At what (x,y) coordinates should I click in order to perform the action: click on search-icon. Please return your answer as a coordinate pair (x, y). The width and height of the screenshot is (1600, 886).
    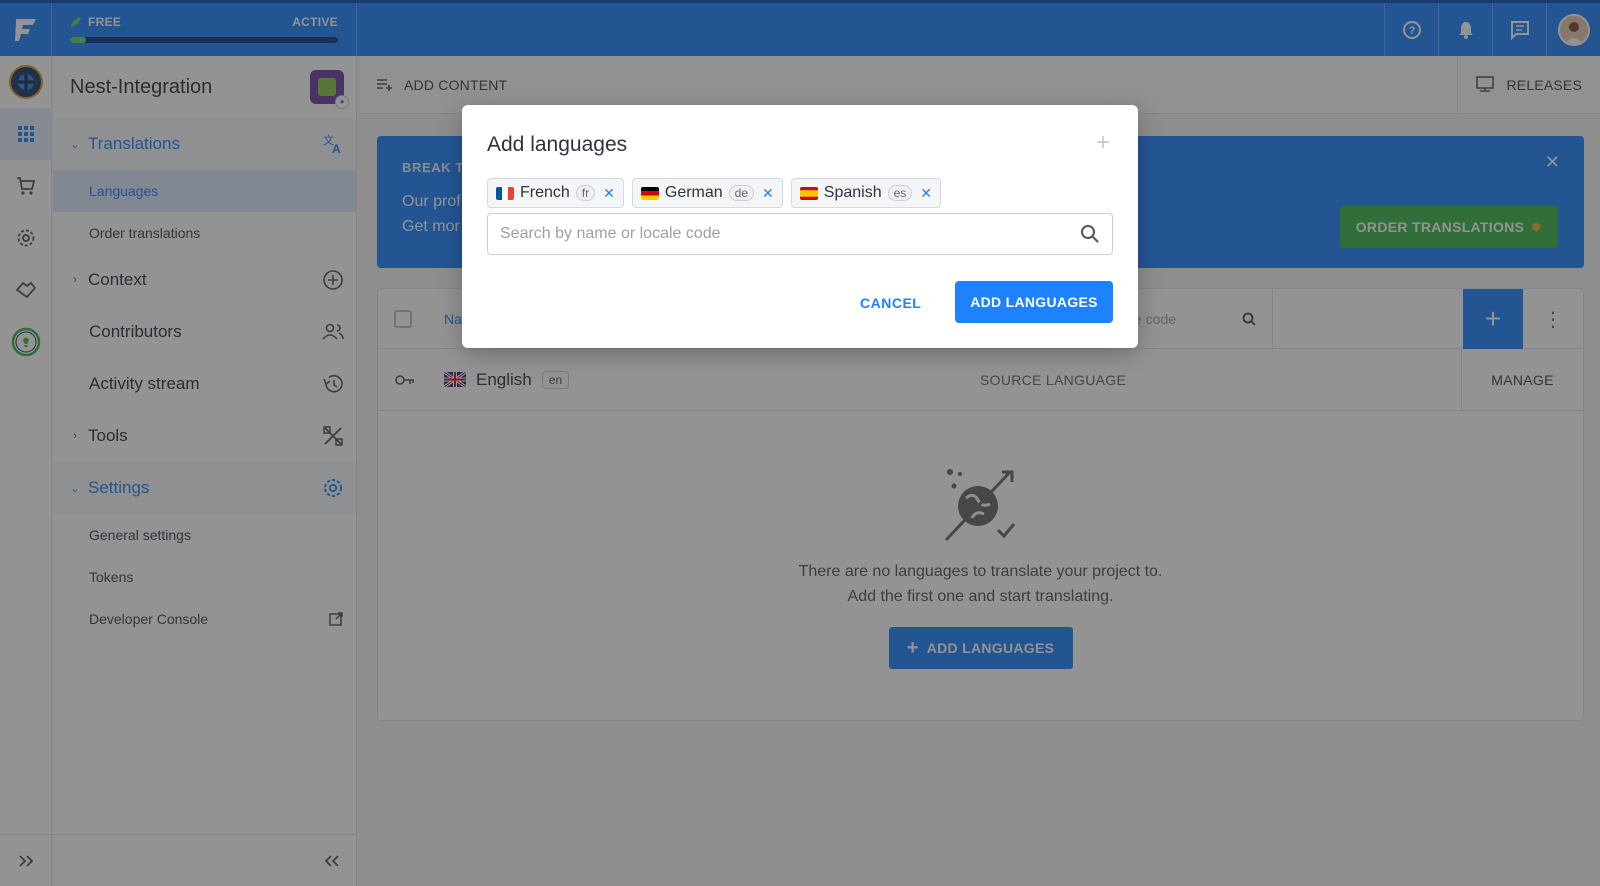
    Looking at the image, I should click on (1090, 234).